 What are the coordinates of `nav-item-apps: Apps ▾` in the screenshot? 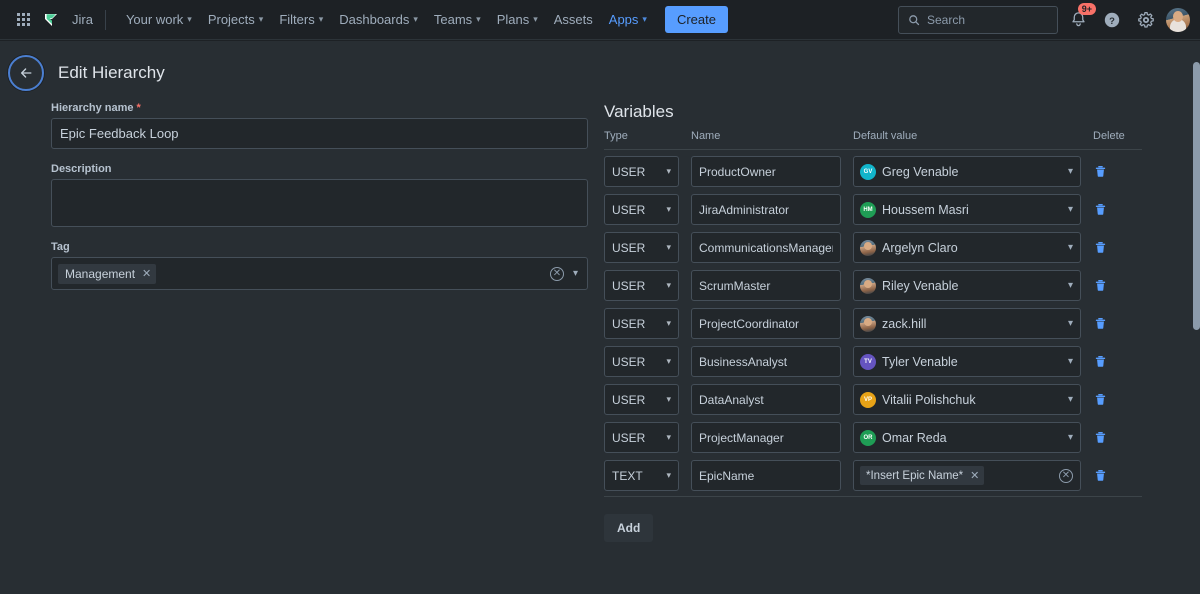 It's located at (628, 24).